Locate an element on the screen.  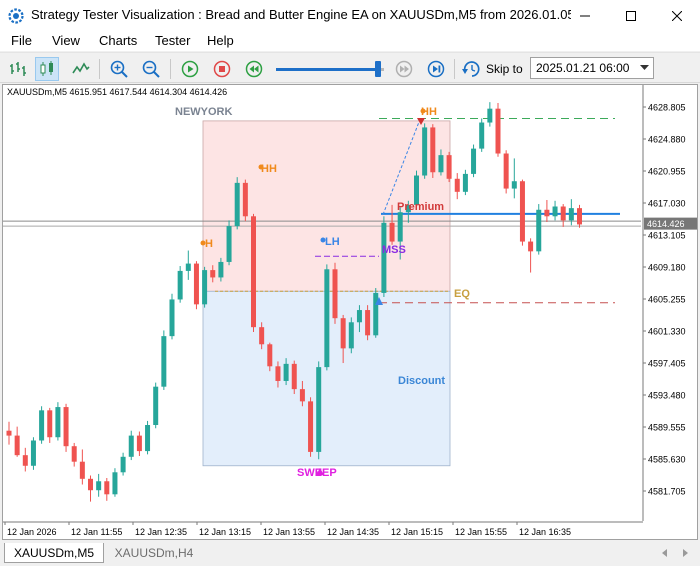
high-label: H is located at coordinates (209, 244).